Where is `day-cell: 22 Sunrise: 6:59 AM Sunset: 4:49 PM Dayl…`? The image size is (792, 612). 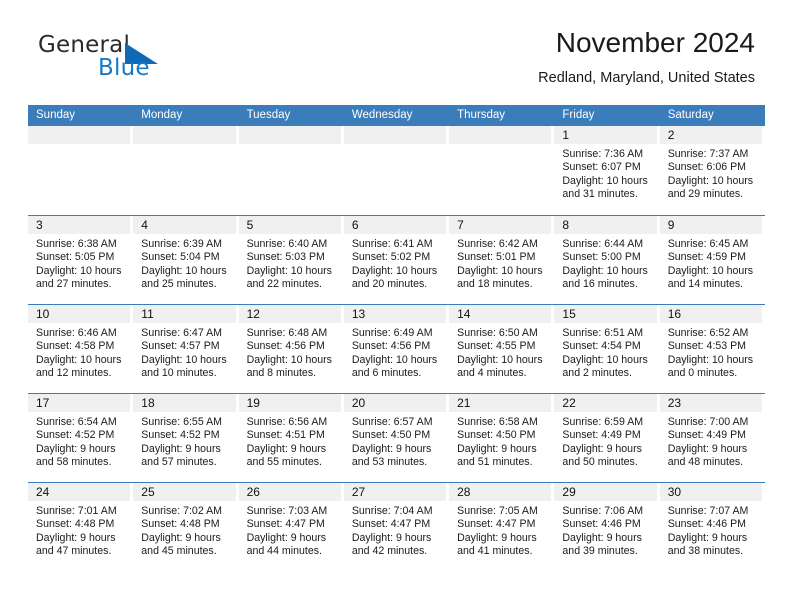
day-cell: 22 Sunrise: 6:59 AM Sunset: 4:49 PM Dayl… is located at coordinates (606, 438).